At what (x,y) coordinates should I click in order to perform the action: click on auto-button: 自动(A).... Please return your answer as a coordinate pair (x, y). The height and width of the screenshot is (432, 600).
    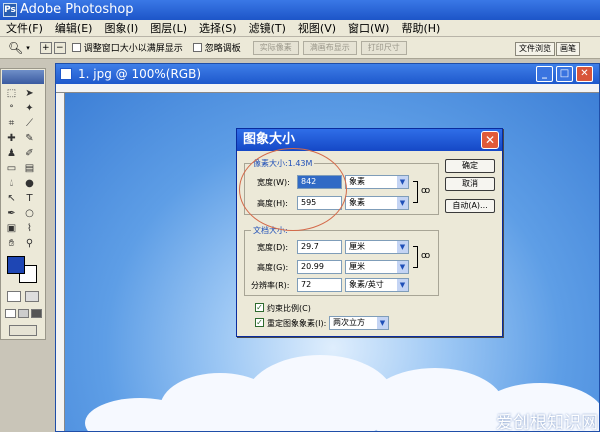
    Looking at the image, I should click on (470, 206).